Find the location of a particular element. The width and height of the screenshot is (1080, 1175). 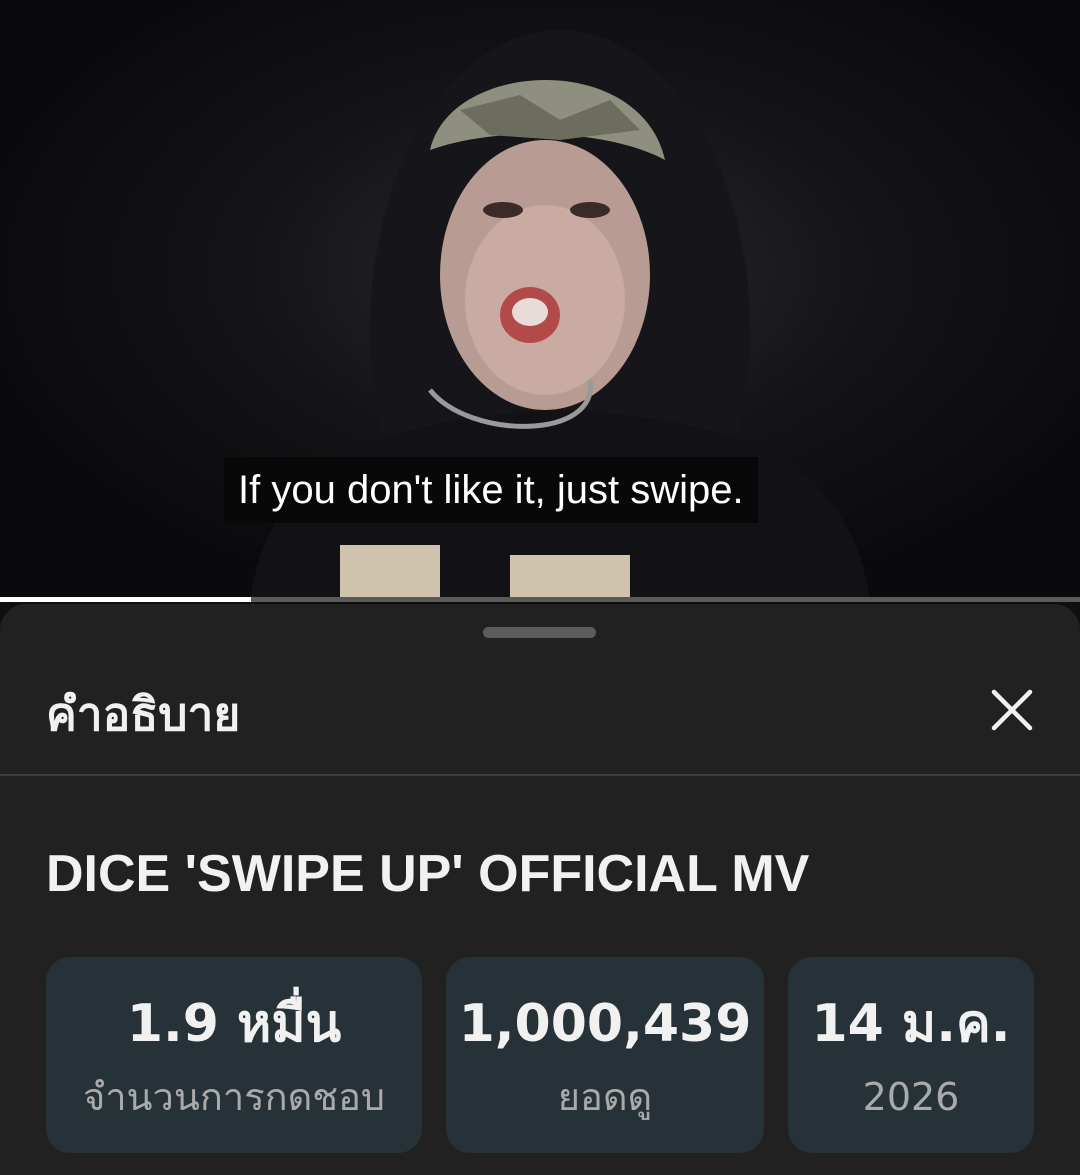

views-count: 1,000,439 is located at coordinates (605, 1024).